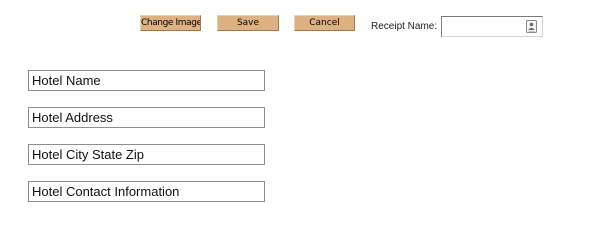 This screenshot has height=240, width=616. What do you see at coordinates (248, 23) in the screenshot?
I see `save-button: Save` at bounding box center [248, 23].